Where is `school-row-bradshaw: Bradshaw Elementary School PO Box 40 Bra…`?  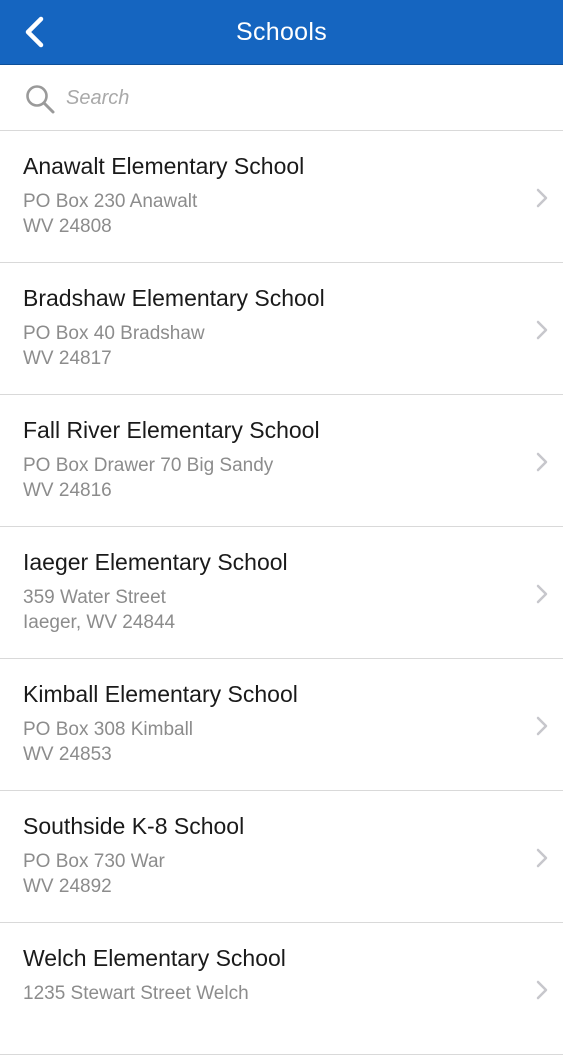 school-row-bradshaw: Bradshaw Elementary School PO Box 40 Bra… is located at coordinates (281, 329).